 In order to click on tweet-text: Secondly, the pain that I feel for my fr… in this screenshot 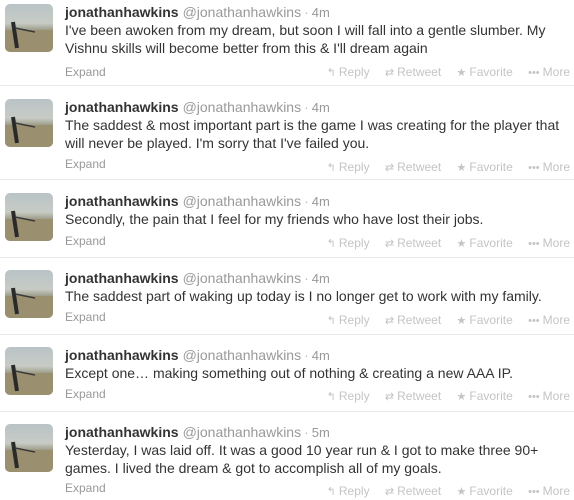, I will do `click(274, 219)`.